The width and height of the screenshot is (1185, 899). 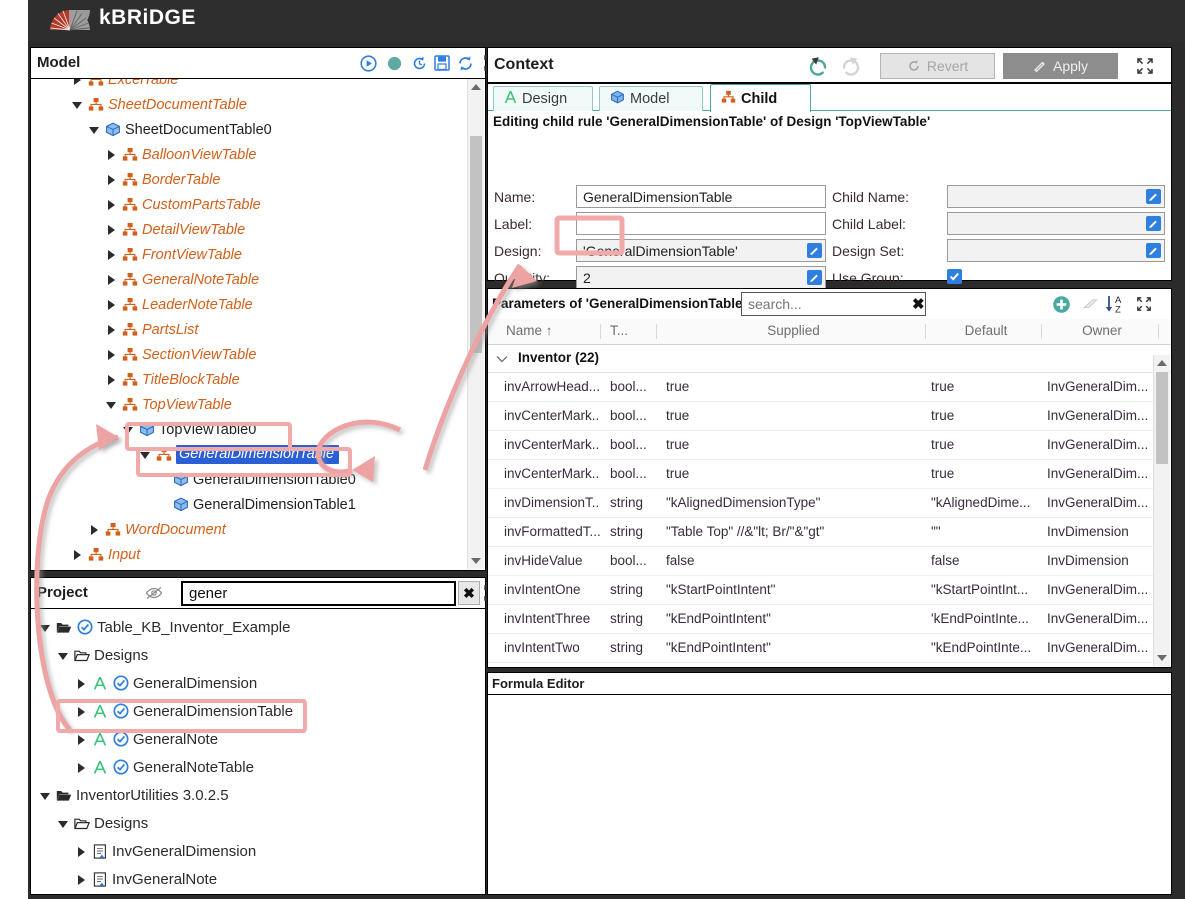 What do you see at coordinates (258, 354) in the screenshot?
I see `model-tree-item: SectionViewTable` at bounding box center [258, 354].